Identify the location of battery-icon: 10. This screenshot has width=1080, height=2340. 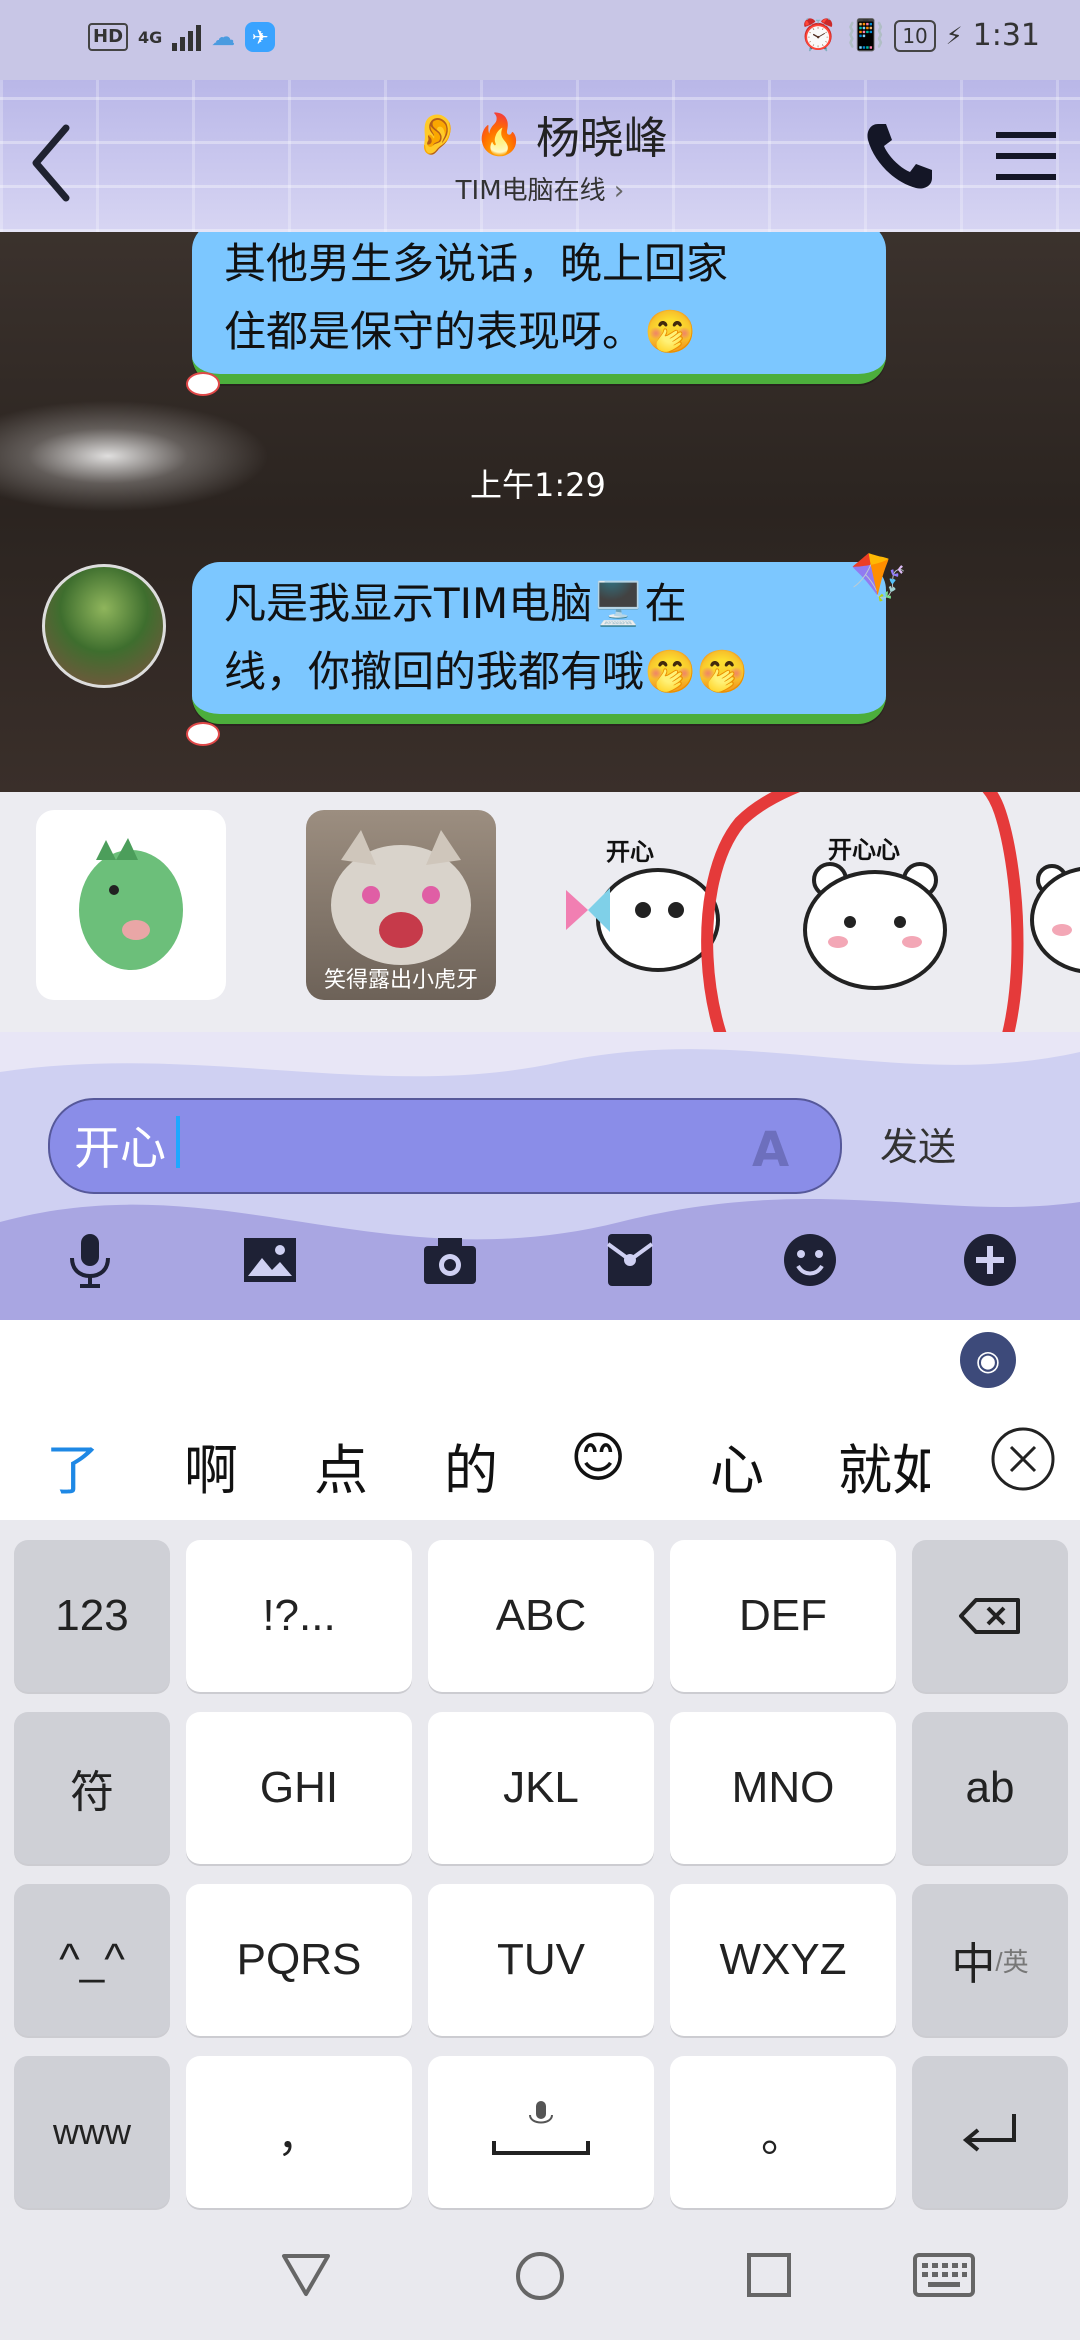
(915, 35).